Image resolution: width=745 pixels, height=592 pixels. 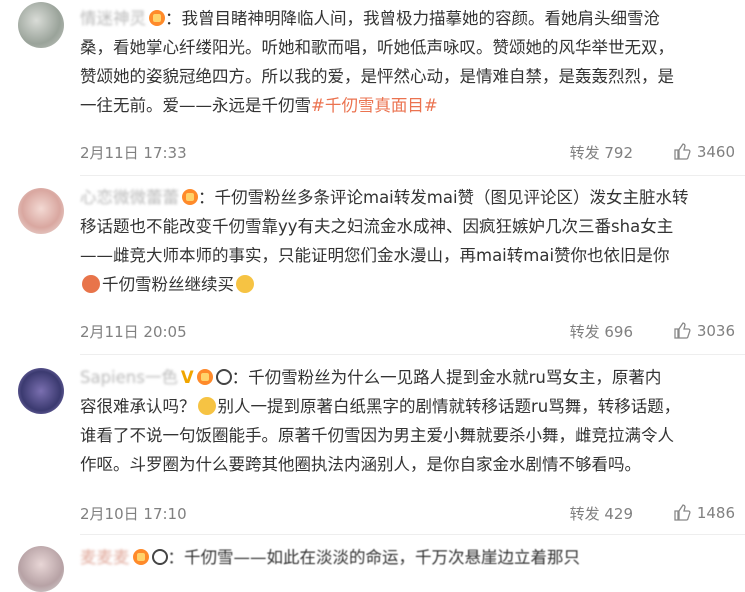 What do you see at coordinates (715, 152) in the screenshot?
I see `like-count: 3460` at bounding box center [715, 152].